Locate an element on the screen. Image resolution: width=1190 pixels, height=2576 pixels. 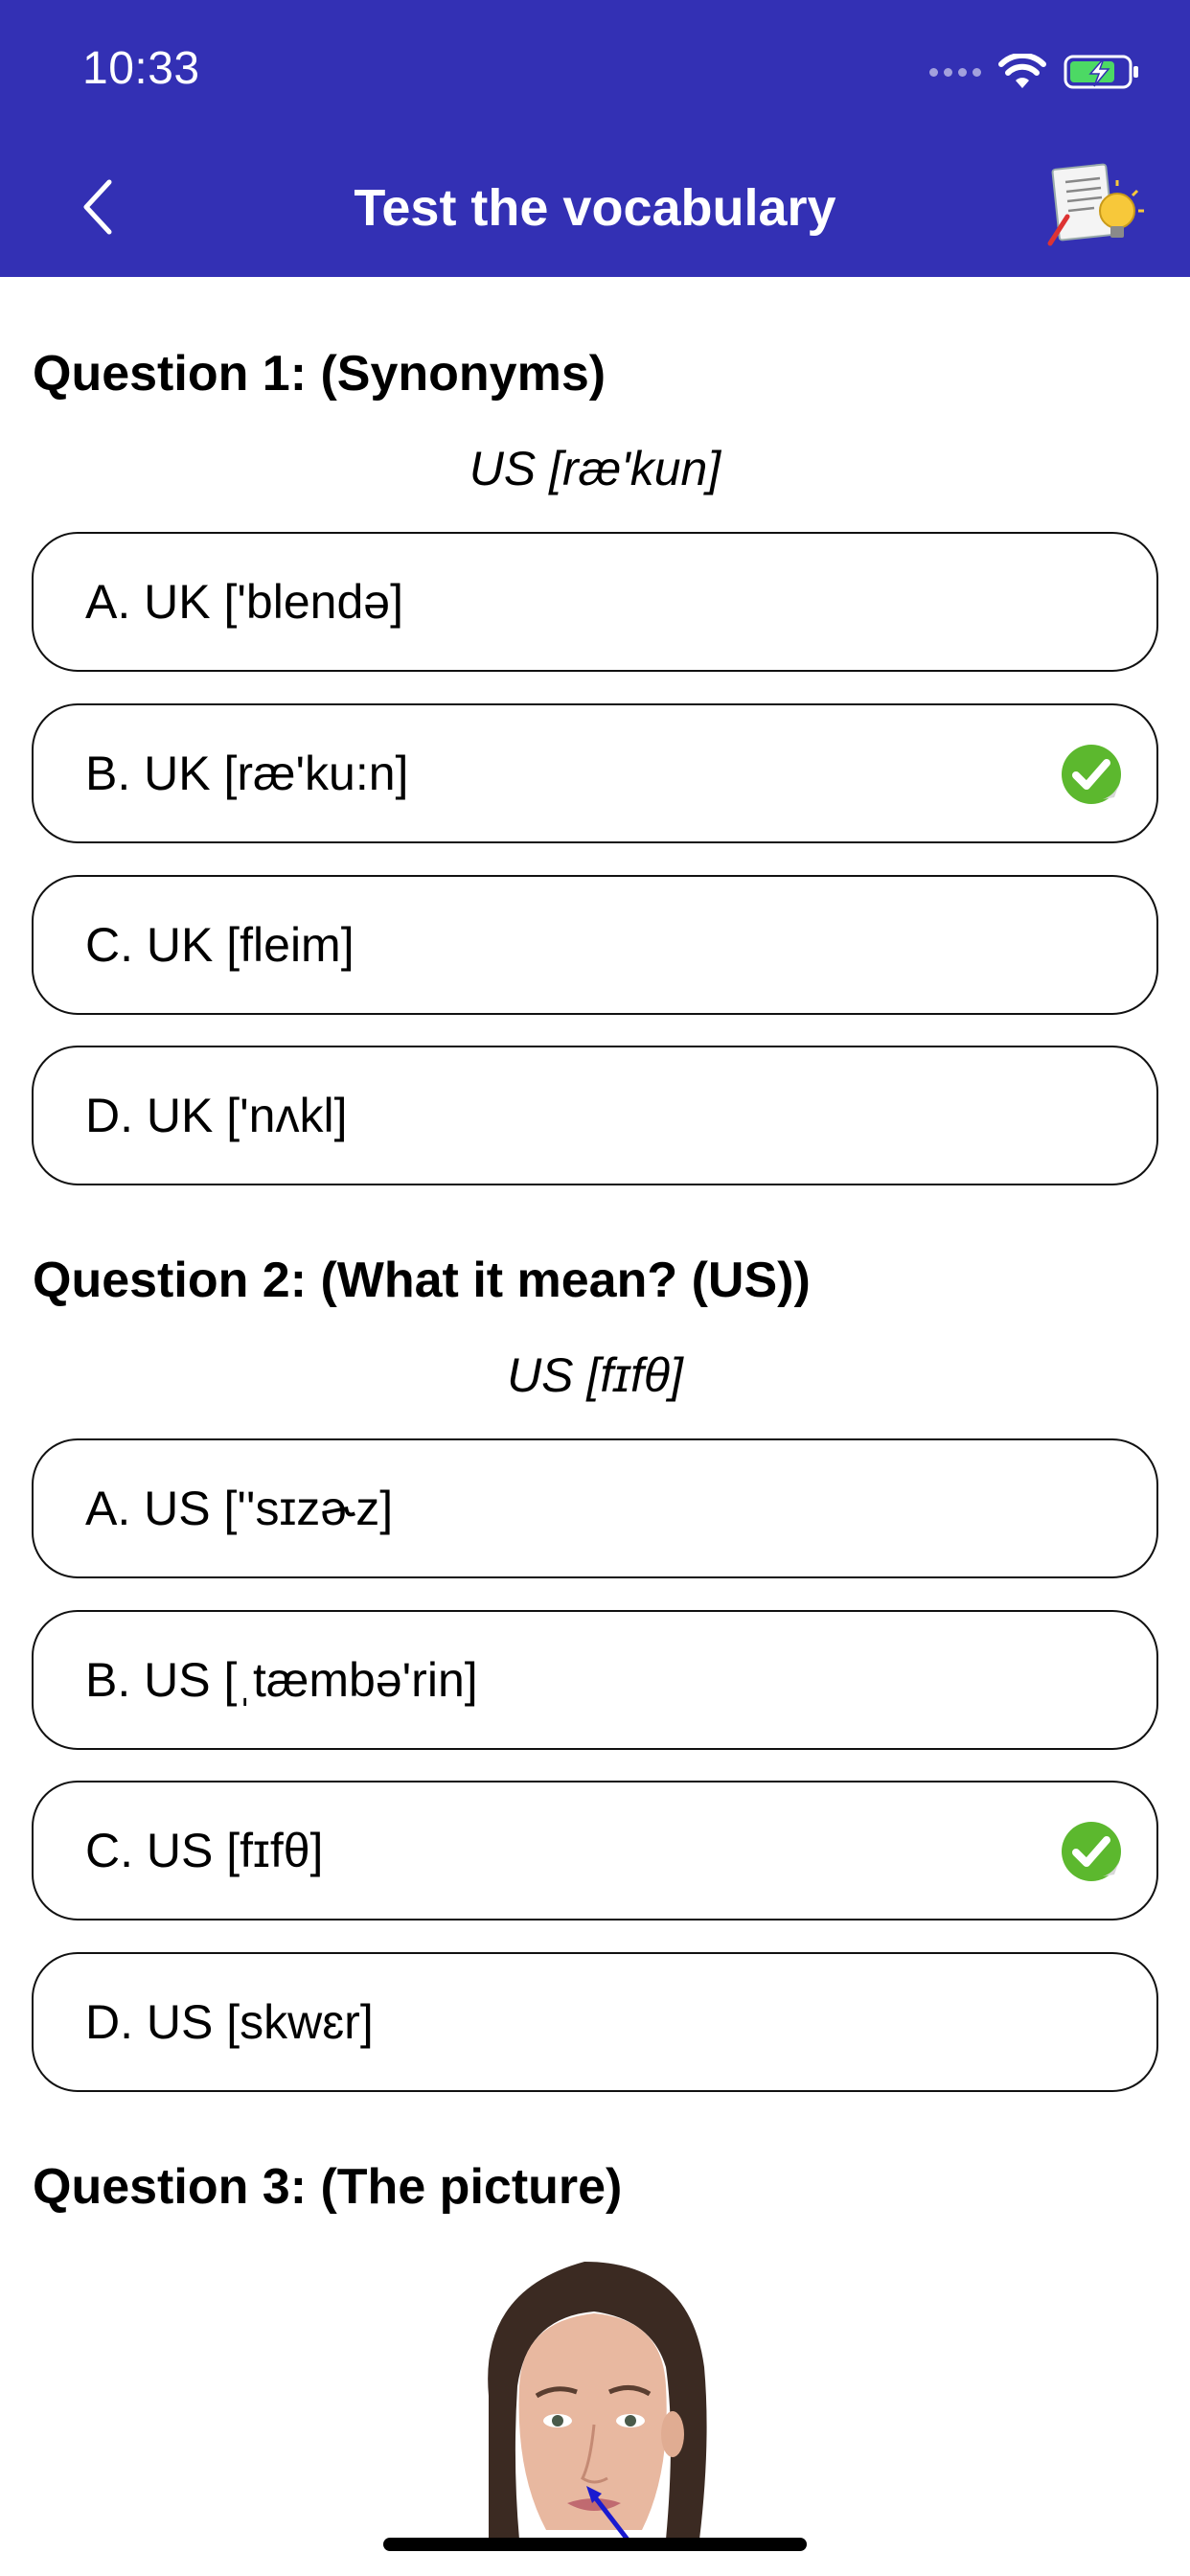
option-label: B. UK [ræ'ku:n] is located at coordinates (247, 773).